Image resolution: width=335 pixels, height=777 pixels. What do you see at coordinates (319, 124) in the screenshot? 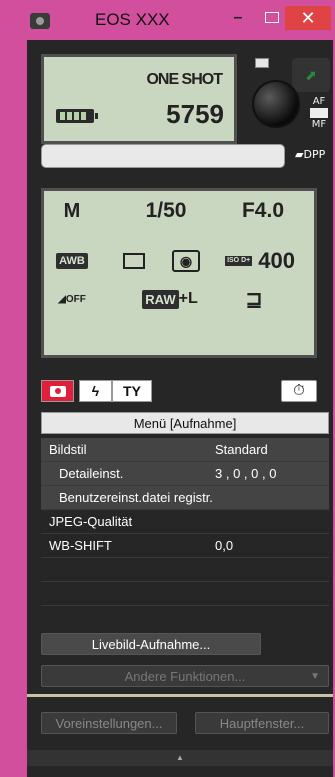
I see `mf-label: MF` at bounding box center [319, 124].